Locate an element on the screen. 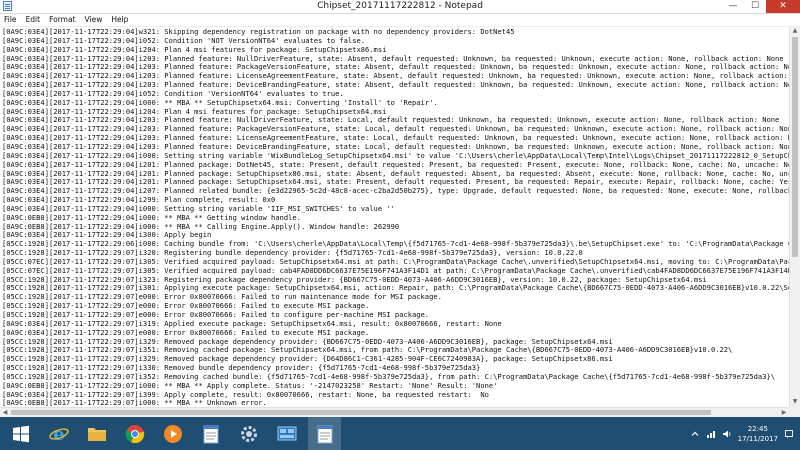 The image size is (800, 450). menu-view: View is located at coordinates (94, 20).